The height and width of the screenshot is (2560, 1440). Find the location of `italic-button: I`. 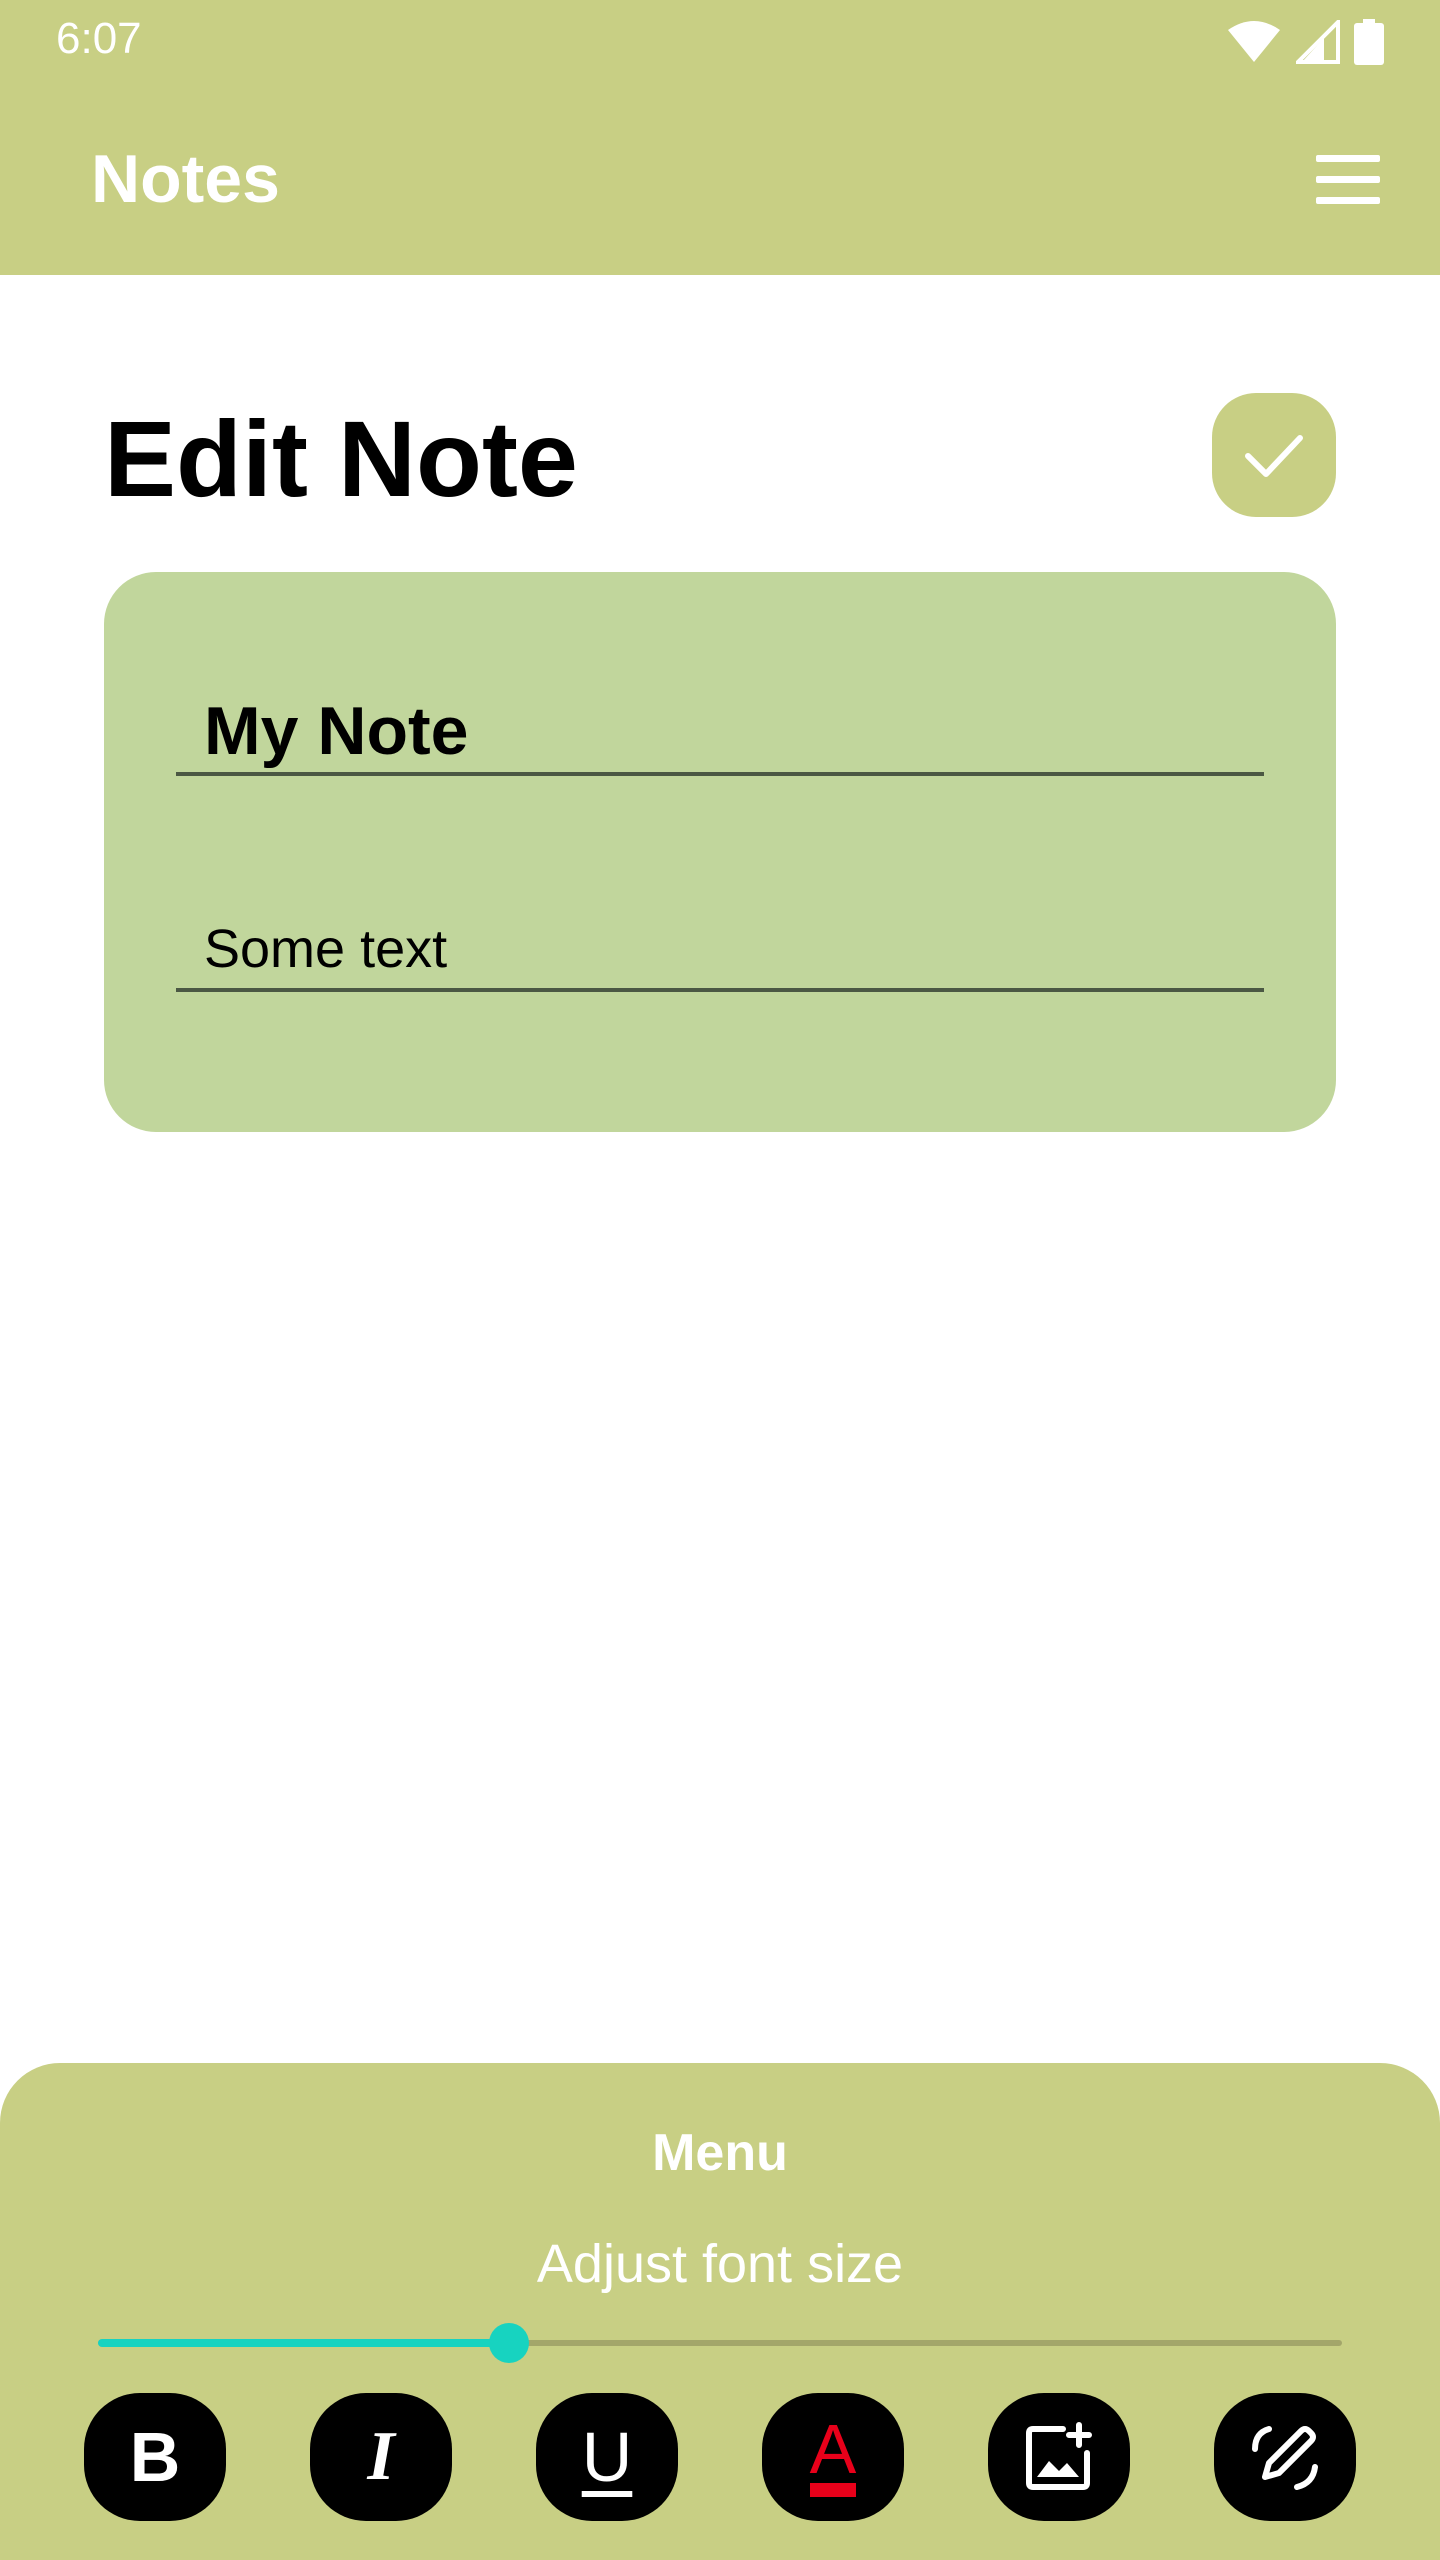

italic-button: I is located at coordinates (381, 2457).